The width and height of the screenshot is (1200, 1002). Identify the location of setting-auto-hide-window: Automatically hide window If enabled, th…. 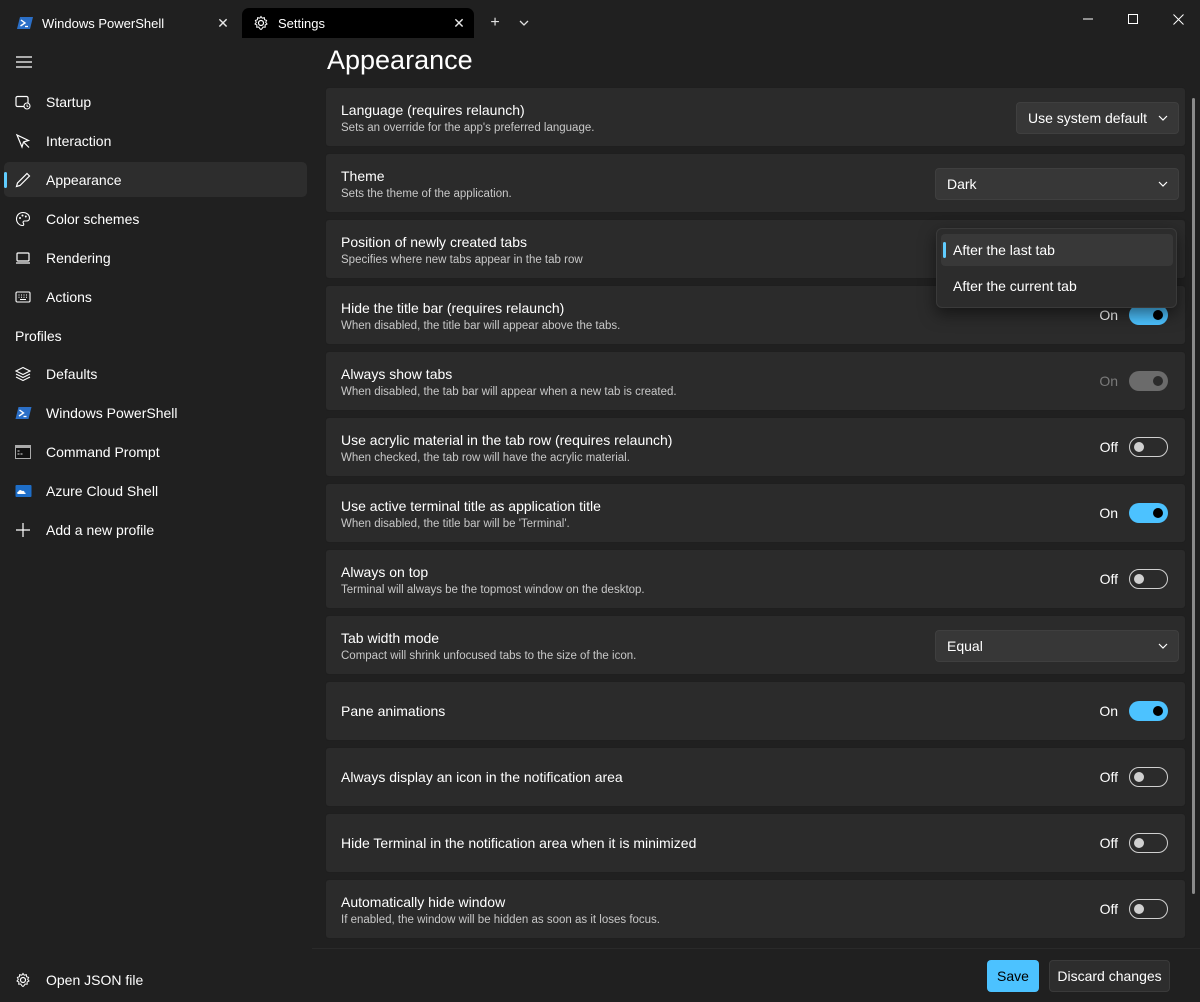
(755, 909).